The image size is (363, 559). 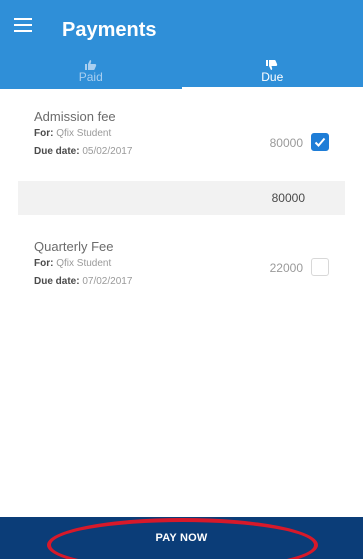 What do you see at coordinates (90, 65) in the screenshot?
I see `thumbs-up-icon` at bounding box center [90, 65].